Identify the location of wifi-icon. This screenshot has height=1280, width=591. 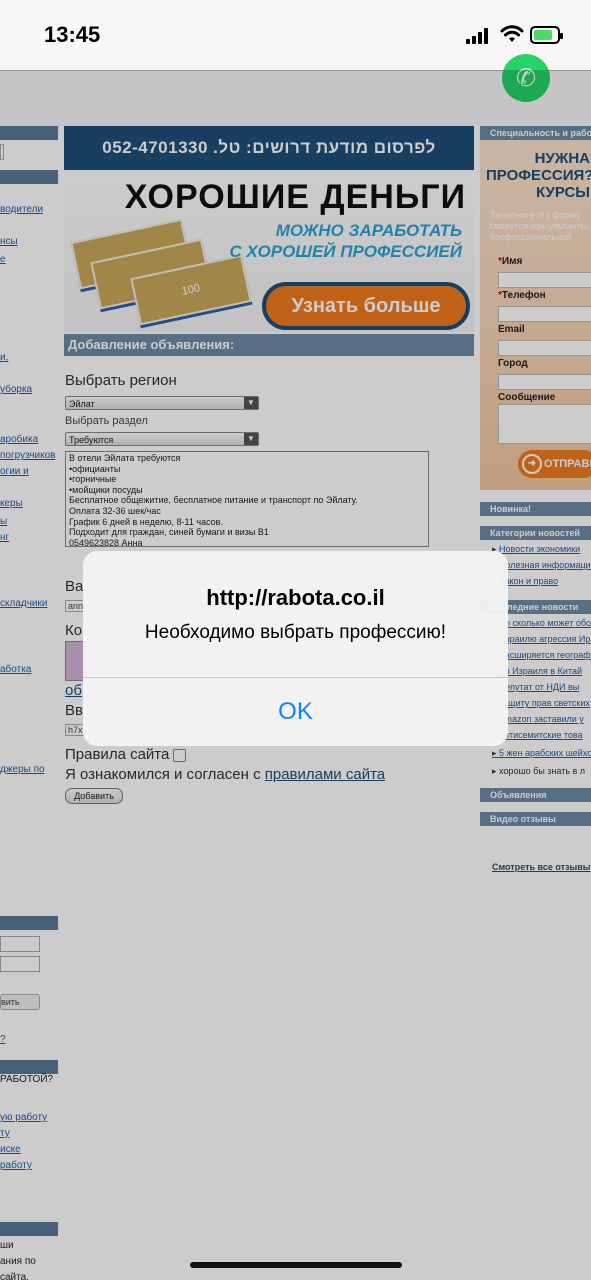
(512, 33).